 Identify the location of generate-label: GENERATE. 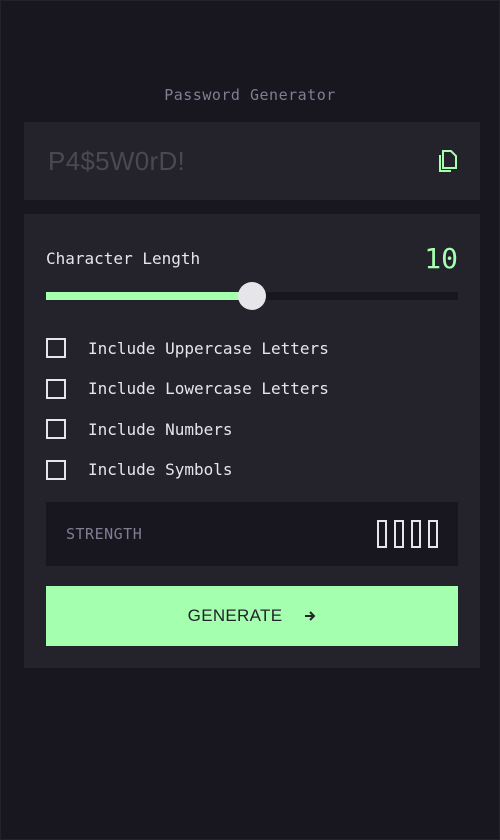
(235, 615).